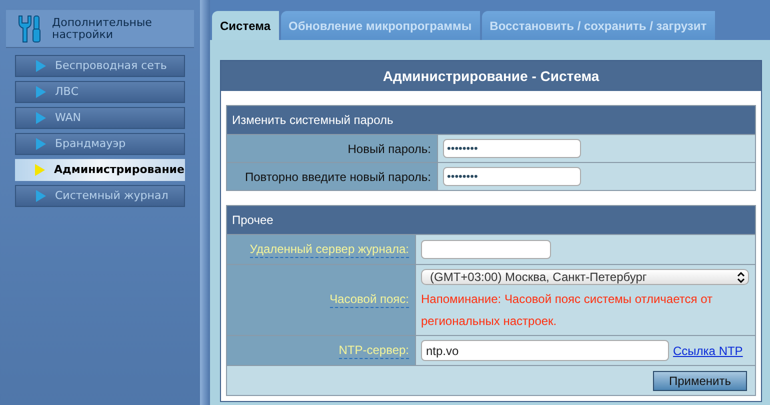  Describe the element at coordinates (100, 144) in the screenshot. I see `sidebar-item: Брандмауэр` at that location.